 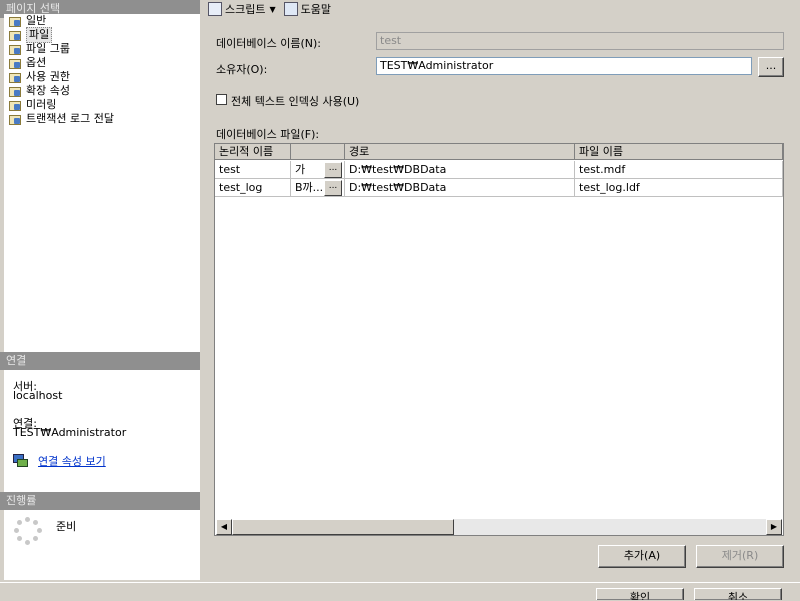 What do you see at coordinates (242, 69) in the screenshot?
I see `owner-label: 소유자(O):` at bounding box center [242, 69].